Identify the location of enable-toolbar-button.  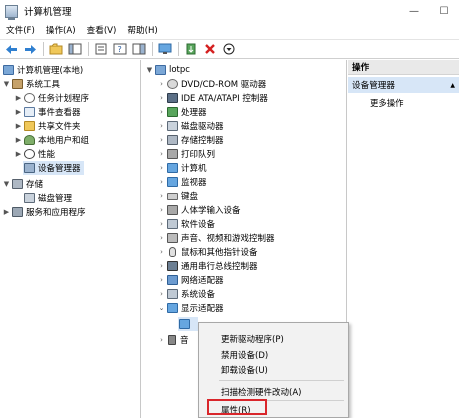
(229, 49).